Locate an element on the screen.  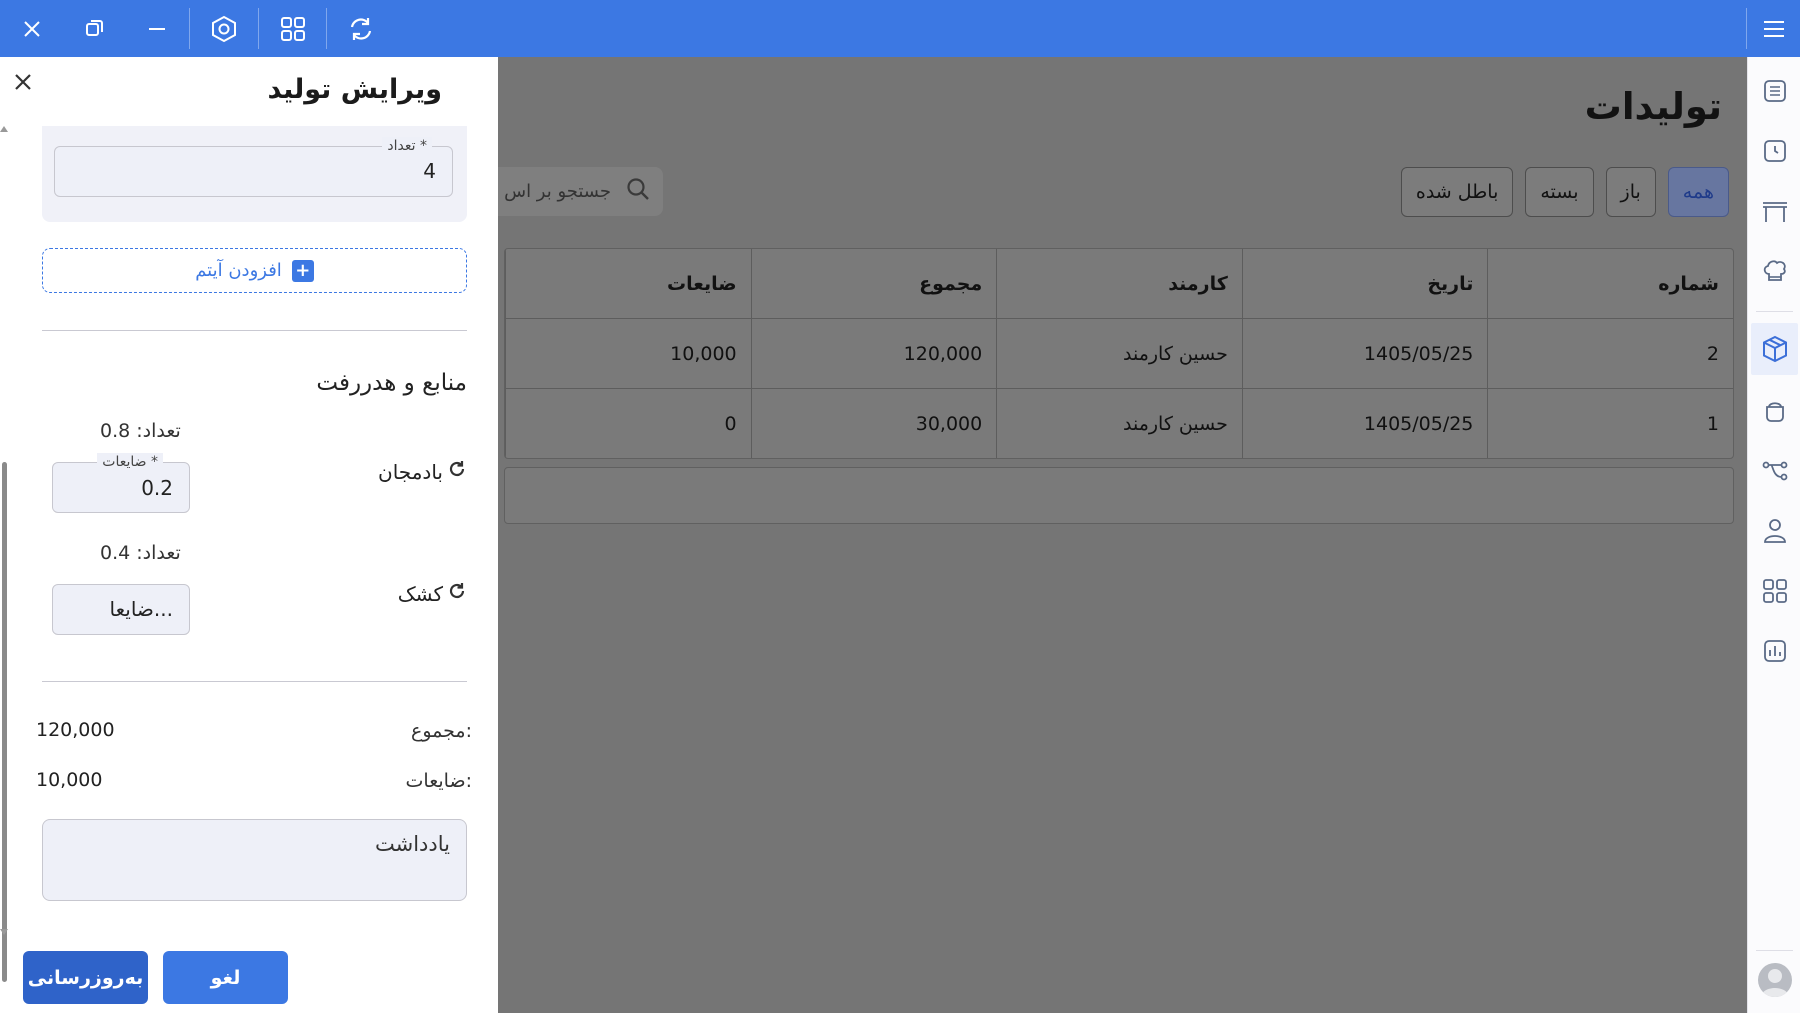
resource-waste-field: ضایعات * 0.2 is located at coordinates (121, 483).